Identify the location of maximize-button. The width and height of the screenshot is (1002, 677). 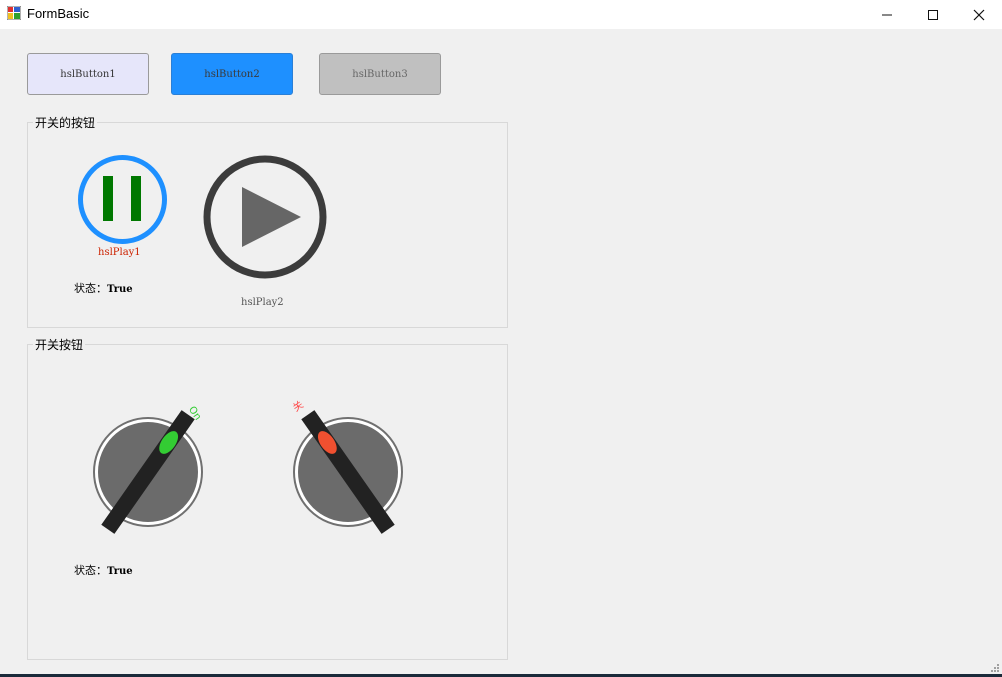
(933, 14).